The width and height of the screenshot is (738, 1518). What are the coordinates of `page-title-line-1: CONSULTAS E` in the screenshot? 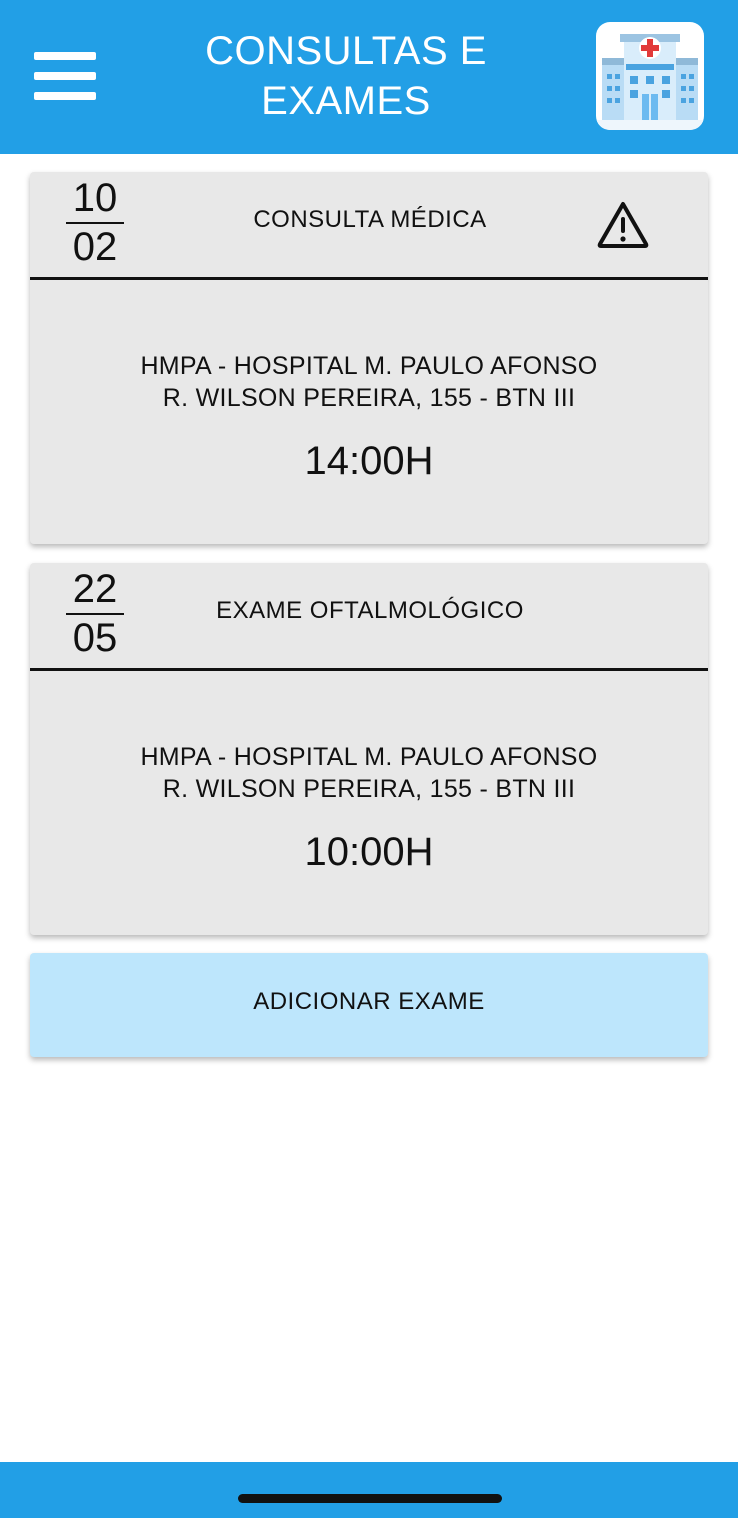 It's located at (346, 51).